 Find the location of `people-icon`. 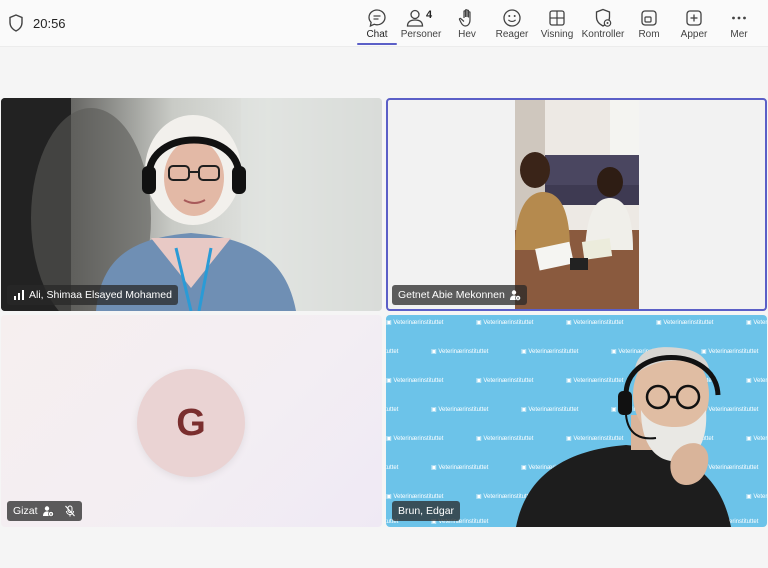

people-icon is located at coordinates (415, 18).